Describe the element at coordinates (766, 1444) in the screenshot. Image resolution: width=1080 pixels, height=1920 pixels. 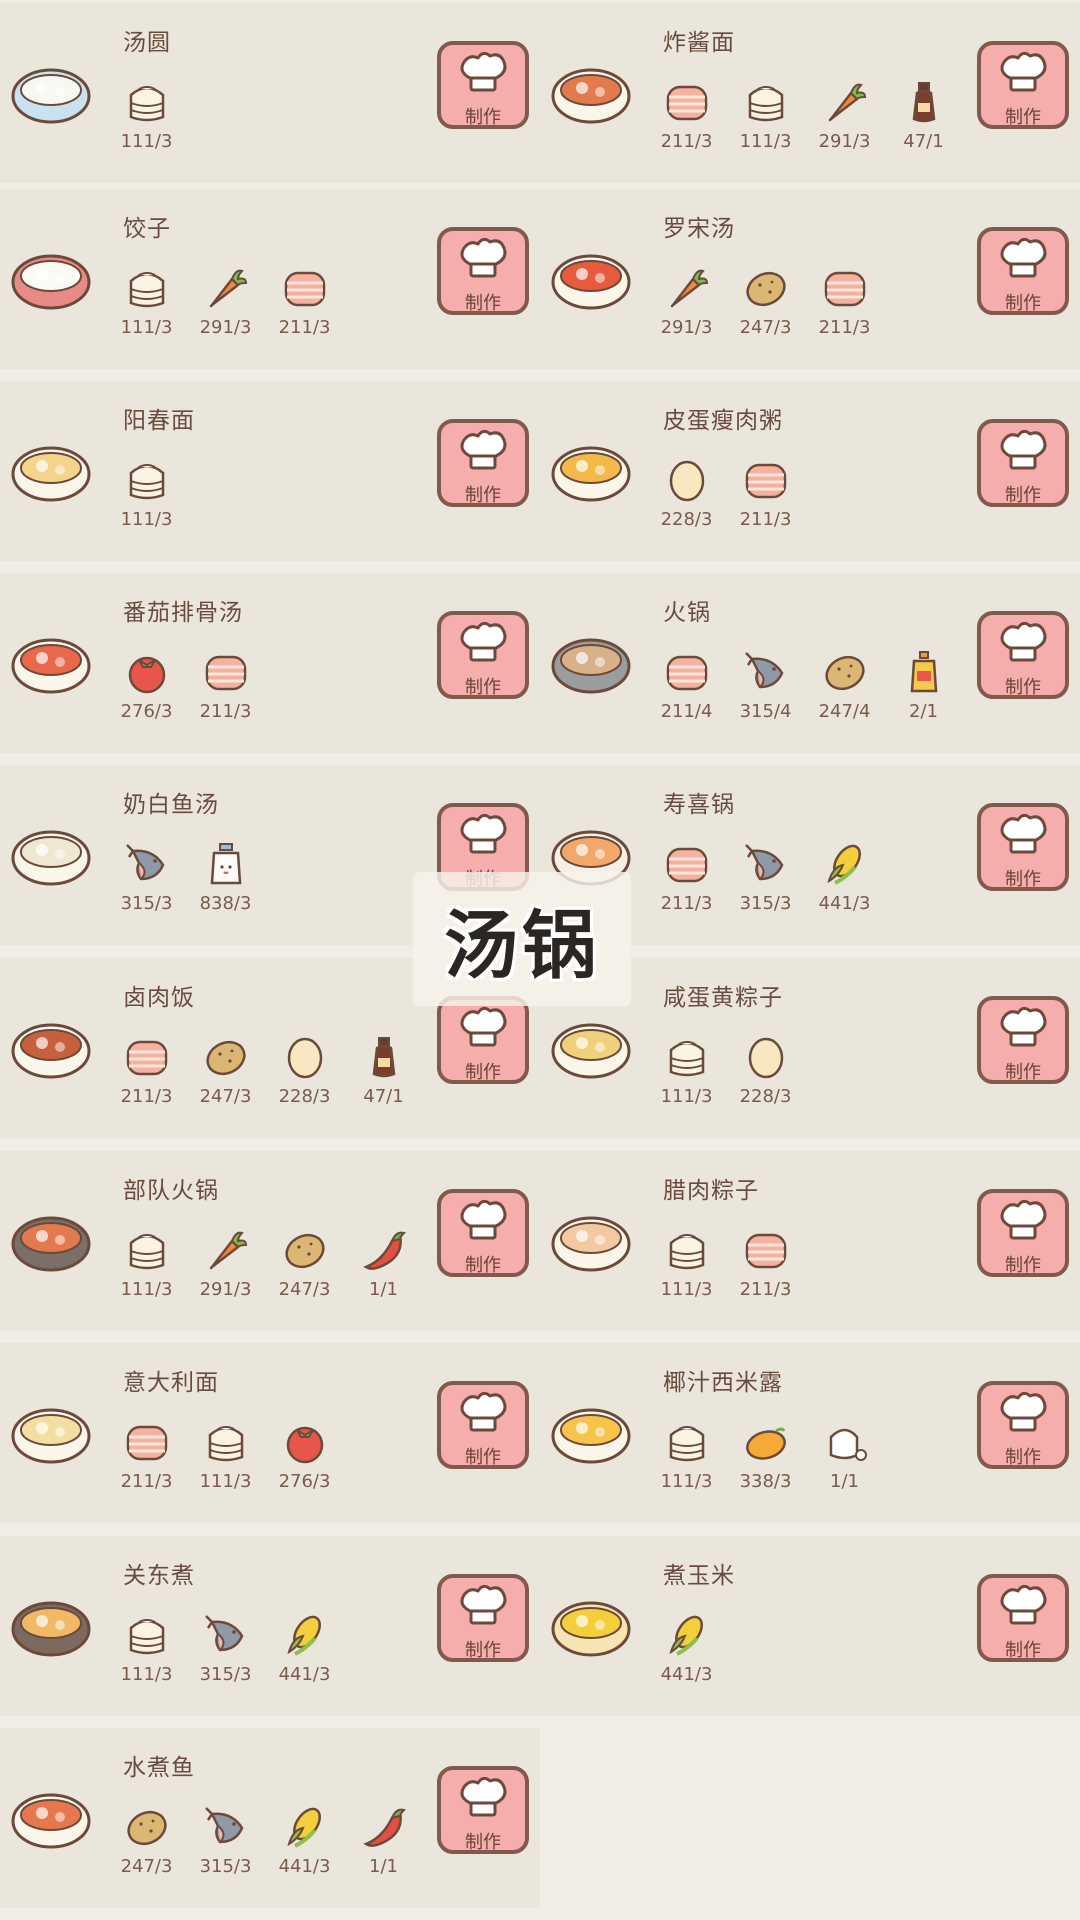
I see `mango-icon` at that location.